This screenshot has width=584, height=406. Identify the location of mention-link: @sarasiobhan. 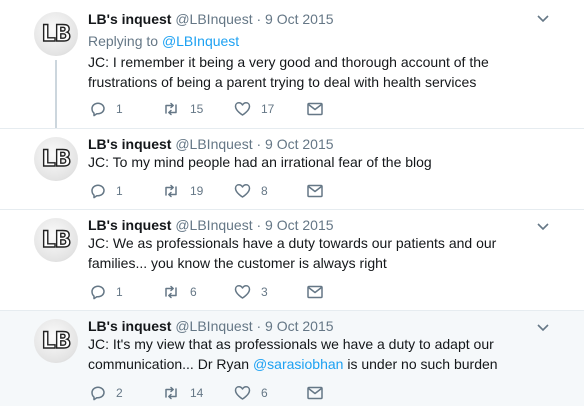
(298, 364).